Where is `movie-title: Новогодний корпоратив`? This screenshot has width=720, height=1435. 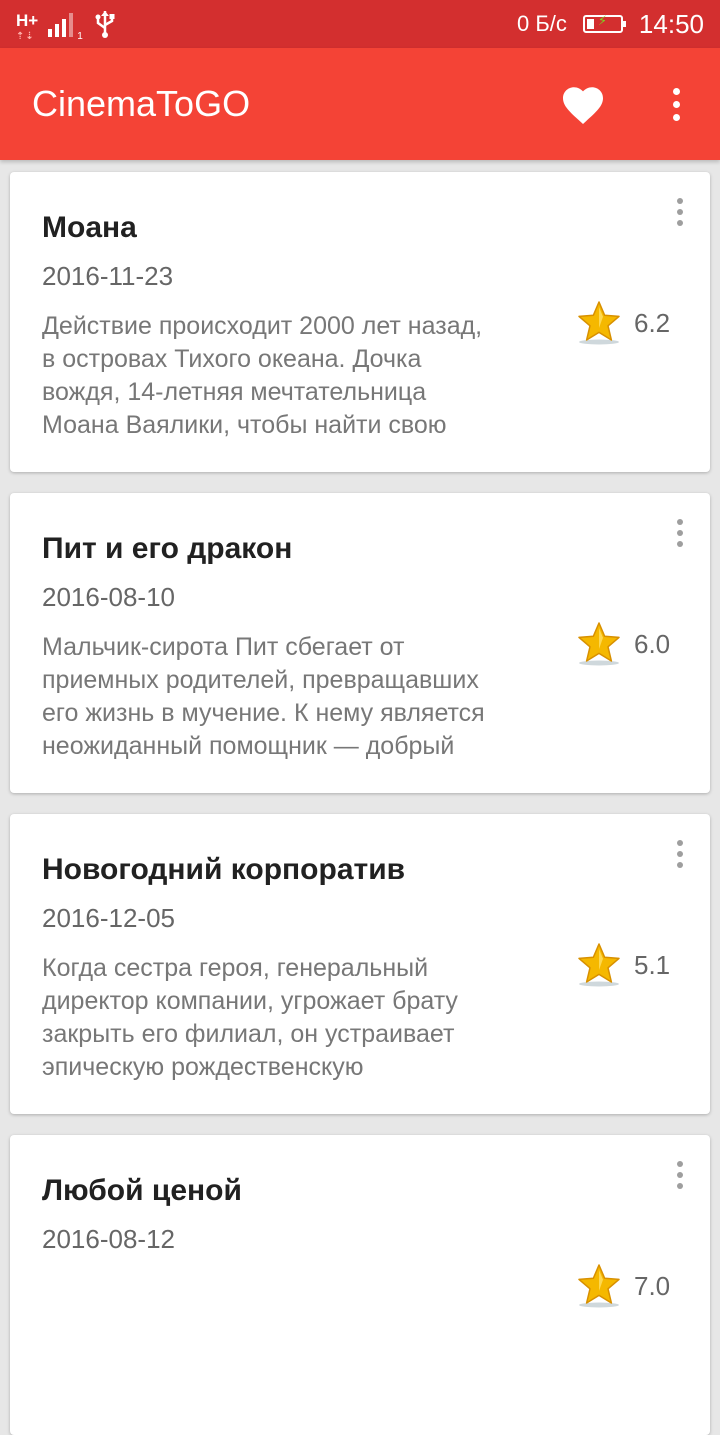
movie-title: Новогодний корпоратив is located at coordinates (224, 869).